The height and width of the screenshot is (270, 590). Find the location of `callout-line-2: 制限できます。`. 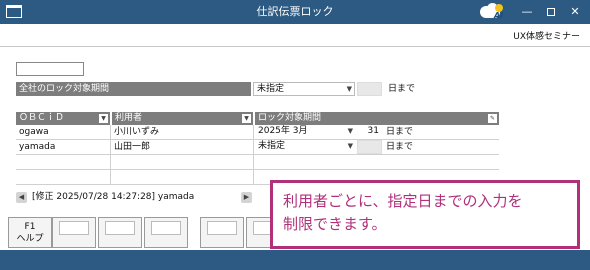

callout-line-2: 制限できます。 is located at coordinates (335, 224).